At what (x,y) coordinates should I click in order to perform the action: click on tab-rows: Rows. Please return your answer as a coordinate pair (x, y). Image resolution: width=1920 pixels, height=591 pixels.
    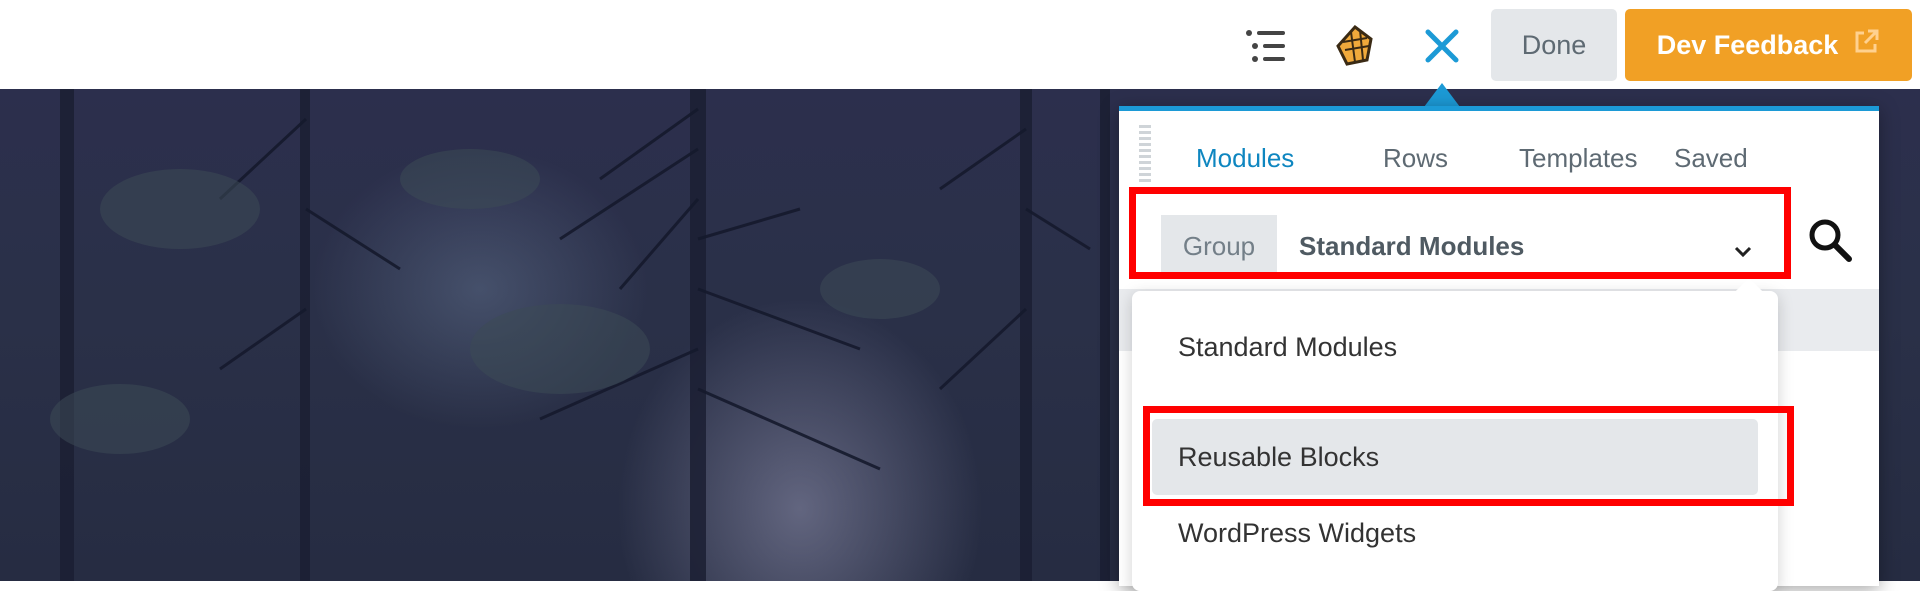
    Looking at the image, I should click on (1415, 158).